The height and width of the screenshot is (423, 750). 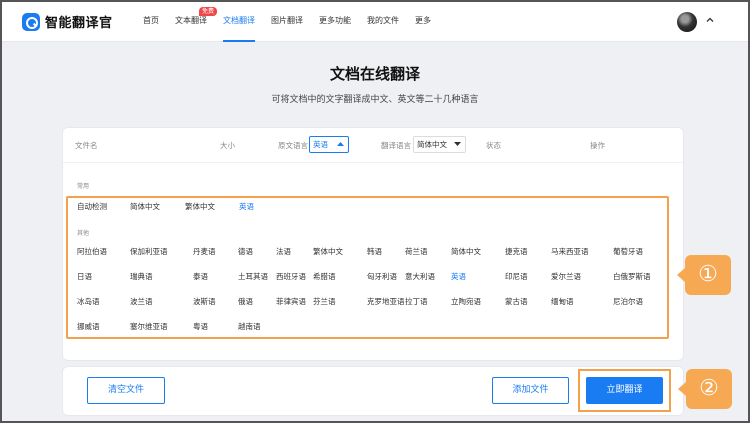 What do you see at coordinates (457, 144) in the screenshot?
I see `caret-down-icon` at bounding box center [457, 144].